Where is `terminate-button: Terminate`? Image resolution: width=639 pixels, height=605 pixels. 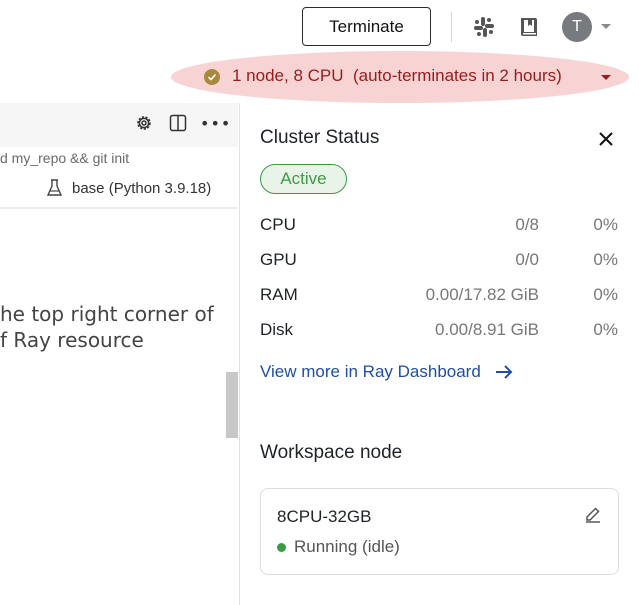 terminate-button: Terminate is located at coordinates (366, 26).